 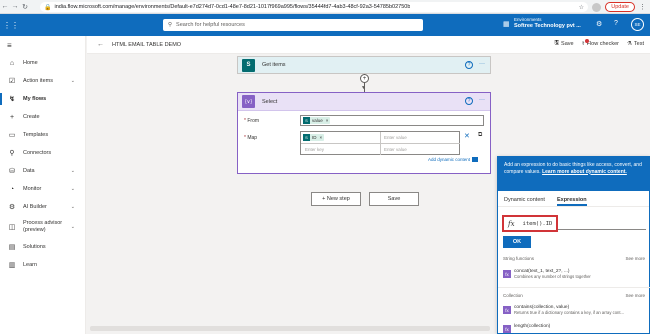 What do you see at coordinates (635, 295) in the screenshot?
I see `see-more-collection-link: See more` at bounding box center [635, 295].